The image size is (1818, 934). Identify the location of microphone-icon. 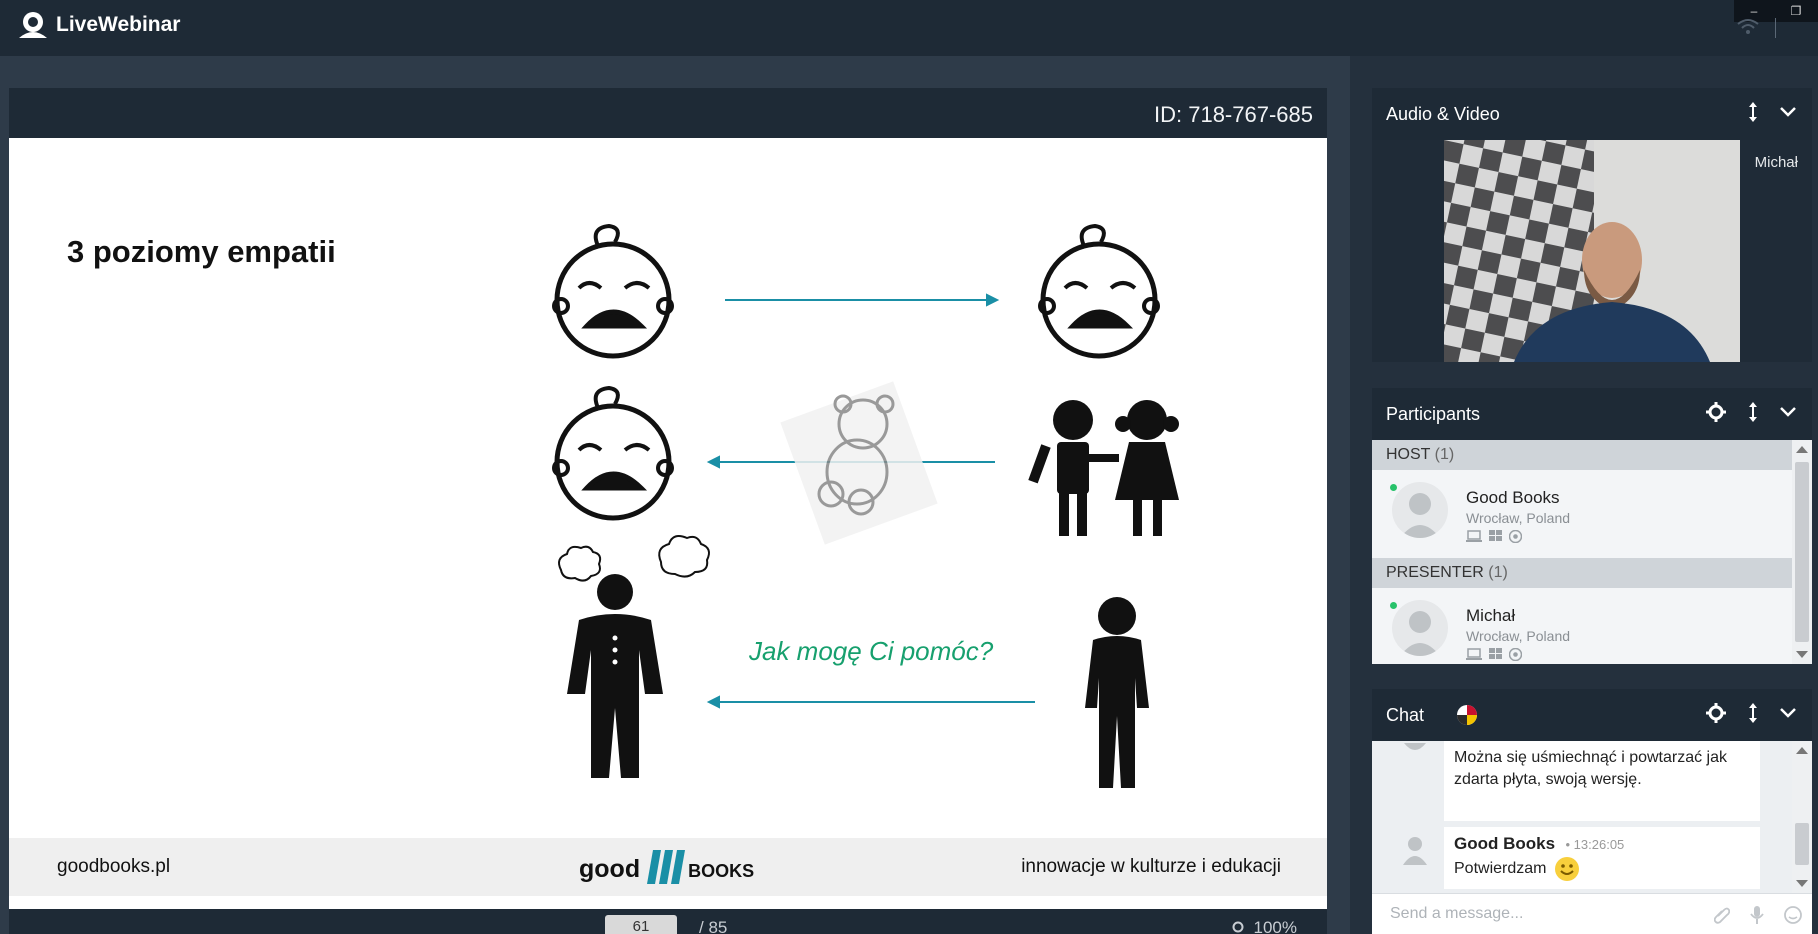
(1757, 915).